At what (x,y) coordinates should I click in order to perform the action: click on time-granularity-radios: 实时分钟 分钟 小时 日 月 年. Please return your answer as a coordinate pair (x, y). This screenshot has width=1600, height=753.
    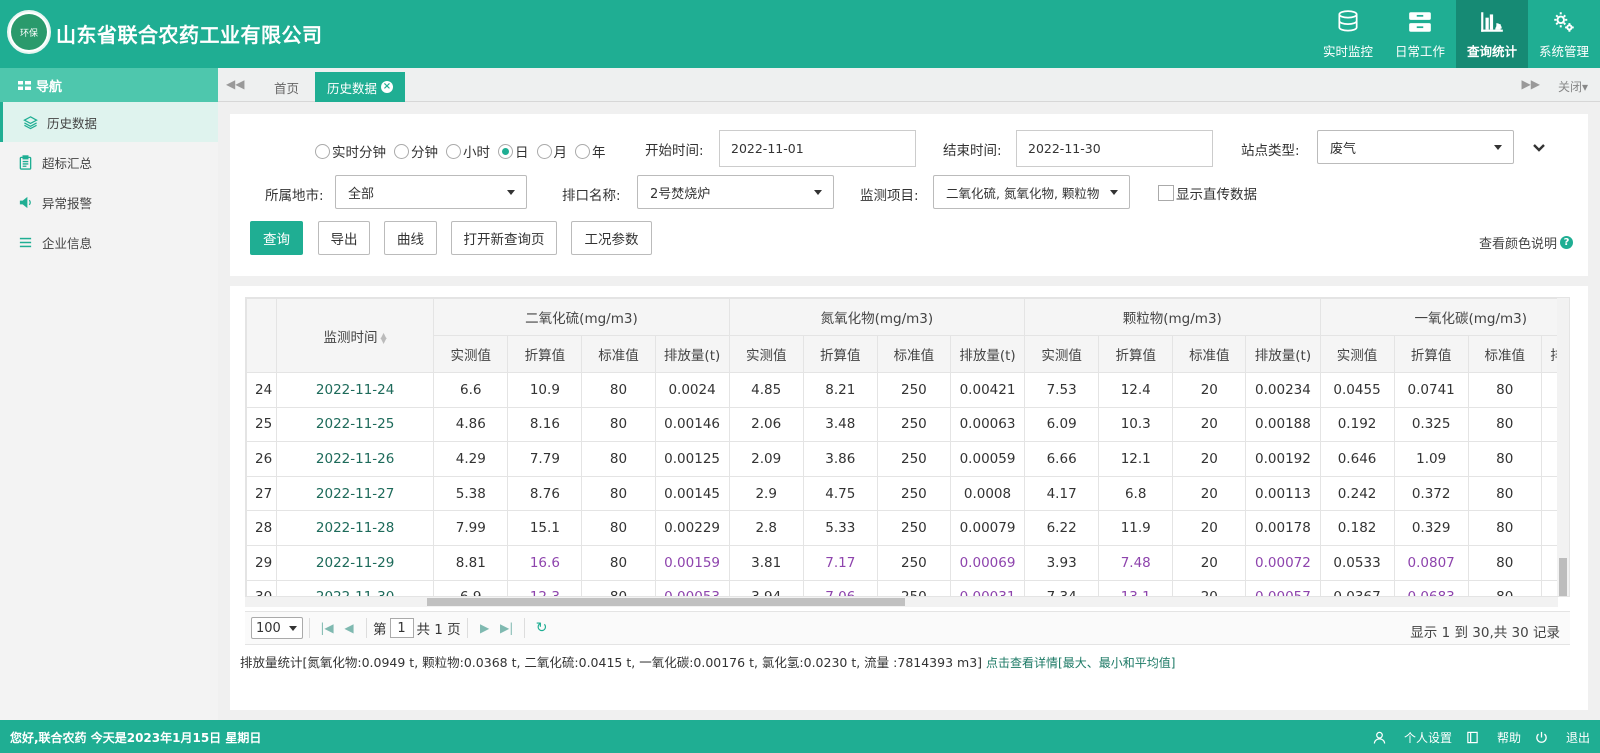
    Looking at the image, I should click on (464, 151).